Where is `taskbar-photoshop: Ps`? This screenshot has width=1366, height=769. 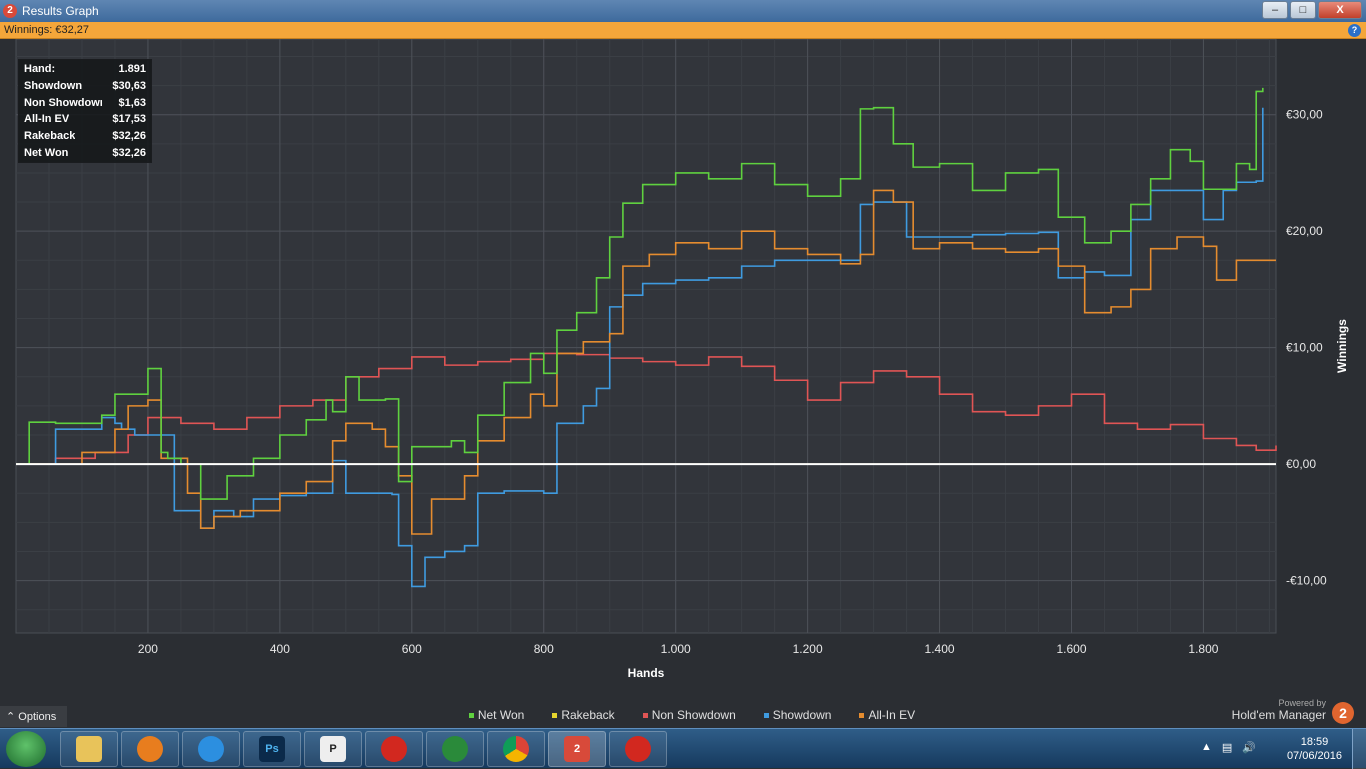 taskbar-photoshop: Ps is located at coordinates (272, 749).